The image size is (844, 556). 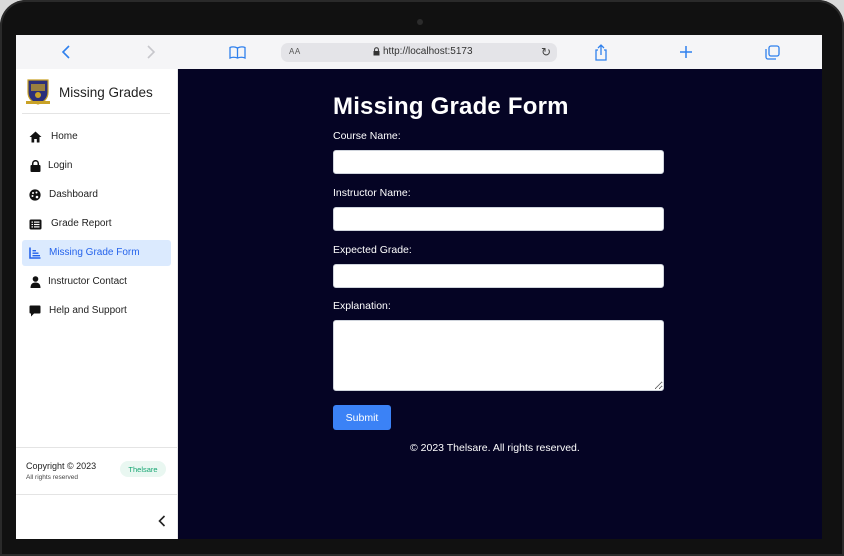 I want to click on sidebar-item-label: Missing Grade Form, so click(x=94, y=252).